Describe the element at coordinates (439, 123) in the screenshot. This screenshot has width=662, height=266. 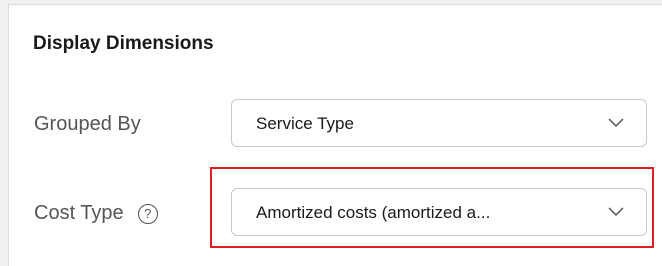
I see `grouped-by-select: Service Type` at that location.